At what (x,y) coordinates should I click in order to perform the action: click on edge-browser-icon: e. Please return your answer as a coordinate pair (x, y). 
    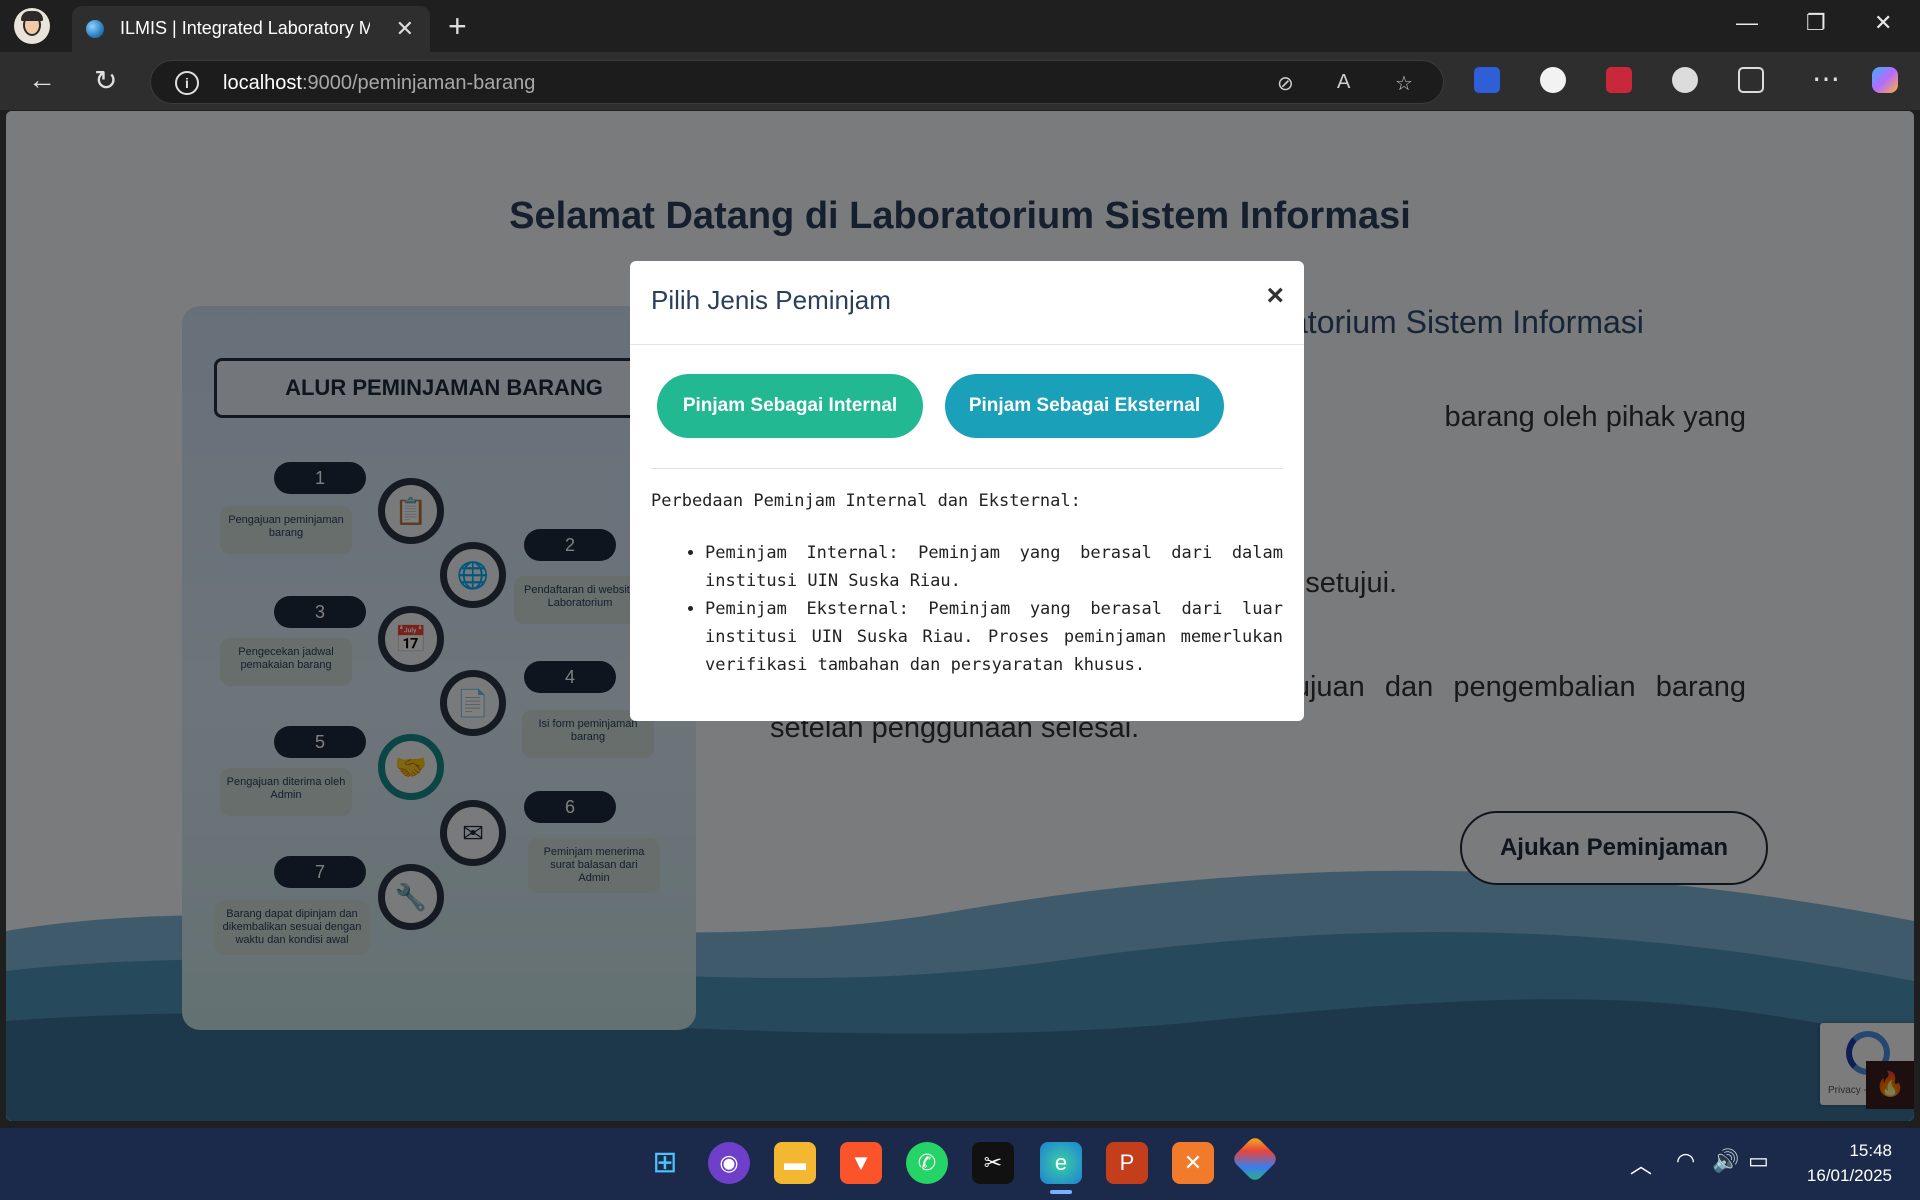
    Looking at the image, I should click on (1061, 1163).